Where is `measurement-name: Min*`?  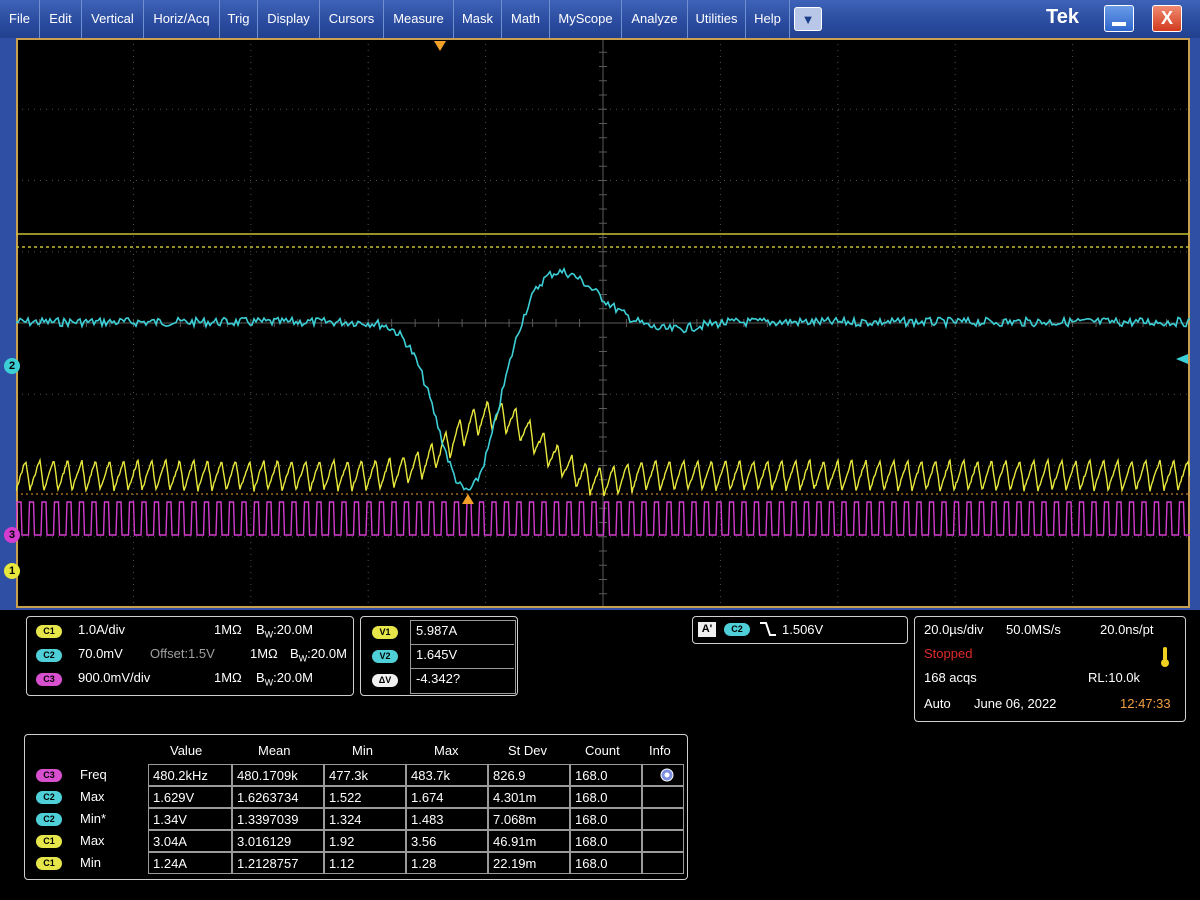 measurement-name: Min* is located at coordinates (93, 818).